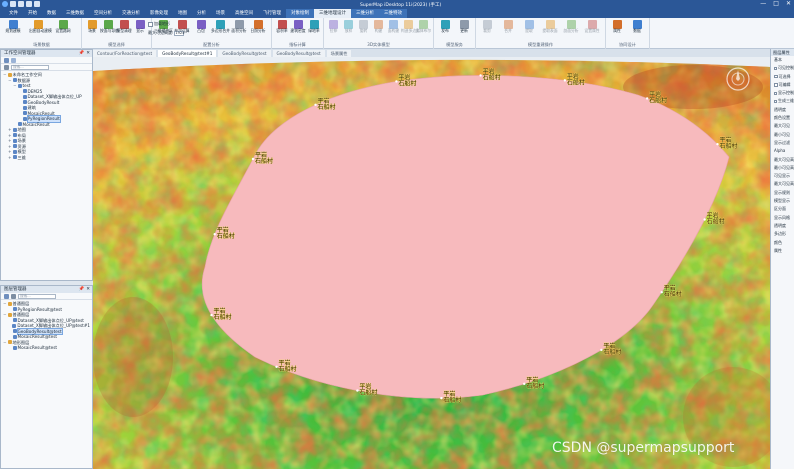 The height and width of the screenshot is (469, 794). What do you see at coordinates (13, 60) in the screenshot?
I see `workspace-refresh-icon` at bounding box center [13, 60].